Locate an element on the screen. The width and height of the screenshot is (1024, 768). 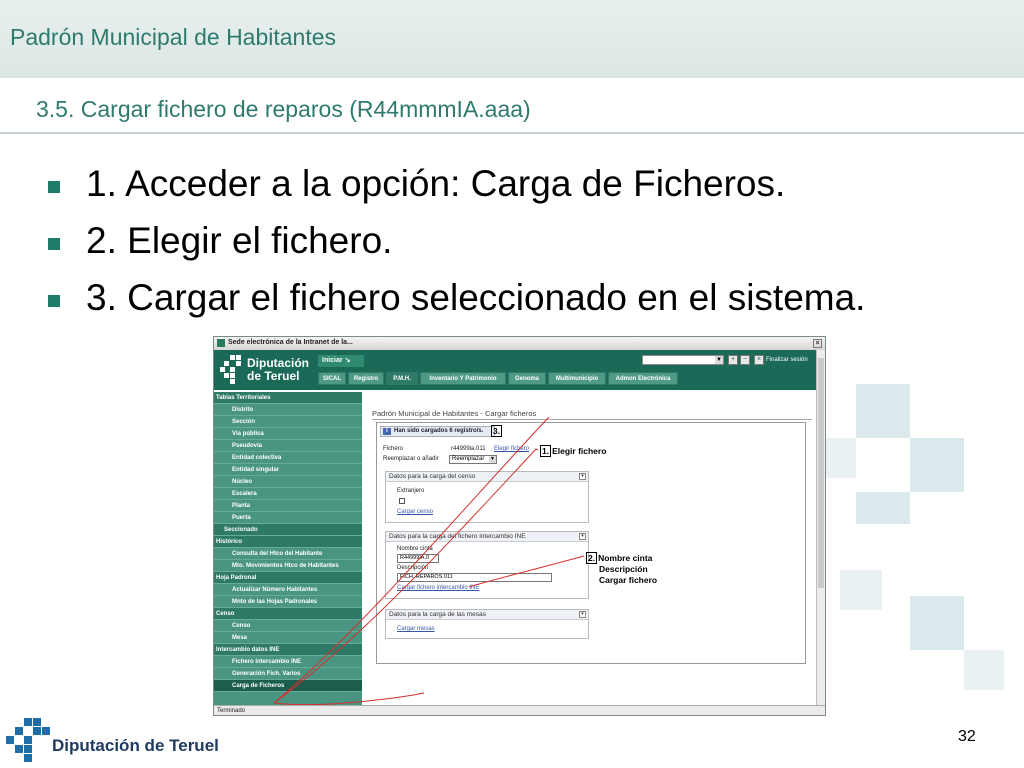
sidebar-item: Puerta is located at coordinates (288, 518).